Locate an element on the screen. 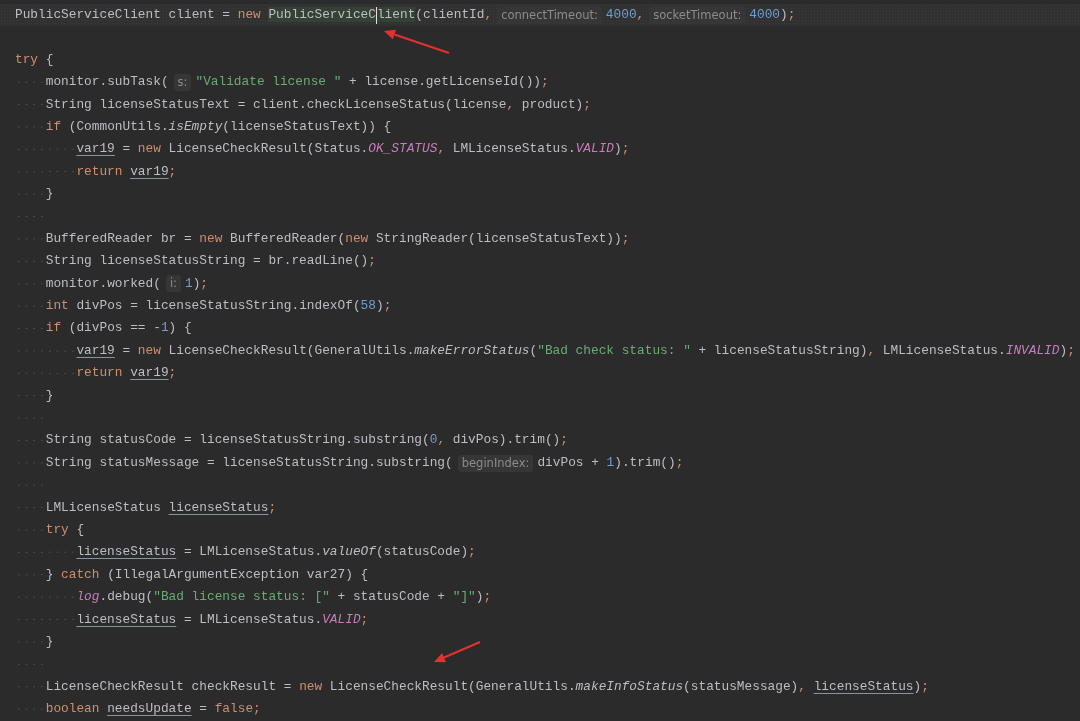  code-text: String licenseStatusString = br.readLine(); is located at coordinates (210, 261).